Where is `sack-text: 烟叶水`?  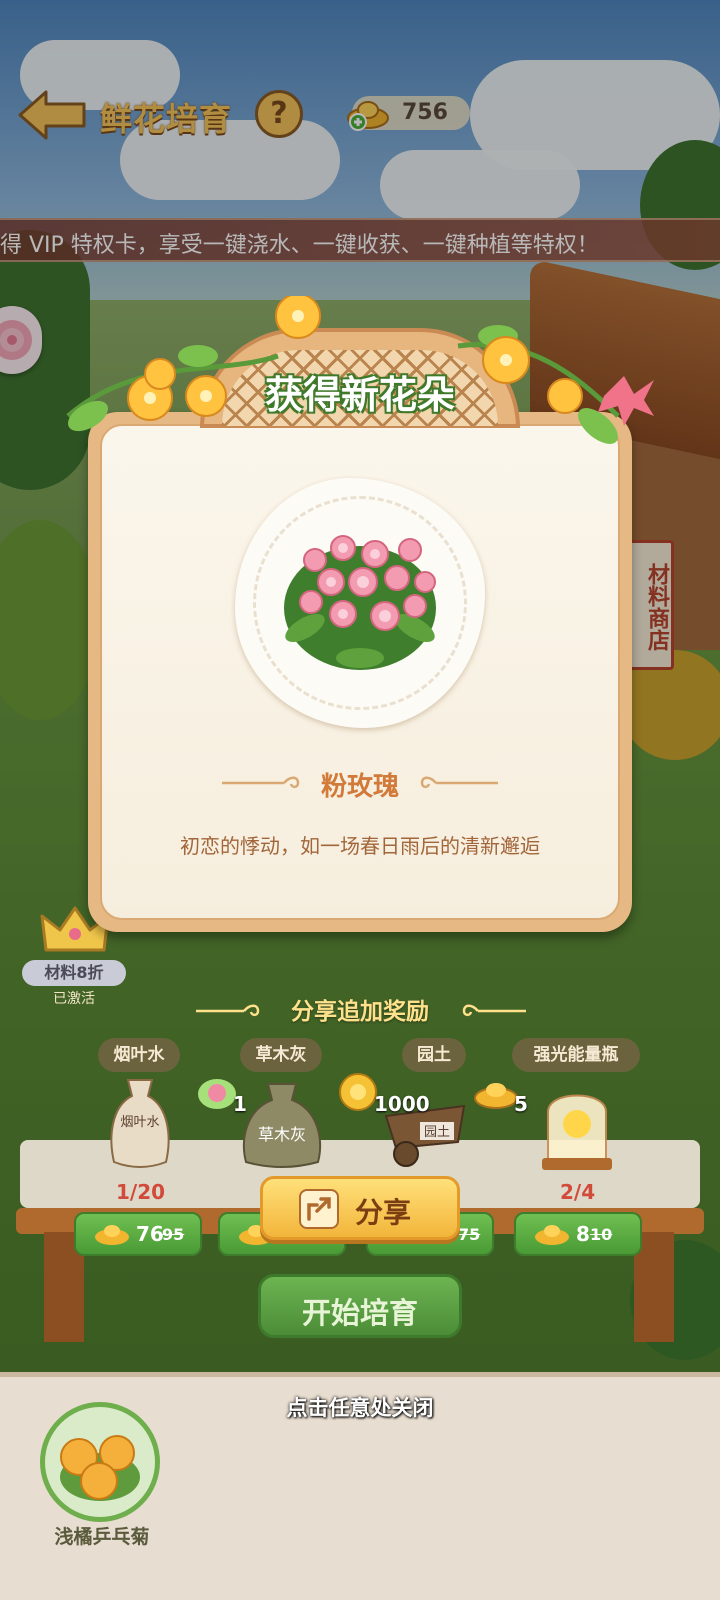
sack-text: 烟叶水 is located at coordinates (139, 1122).